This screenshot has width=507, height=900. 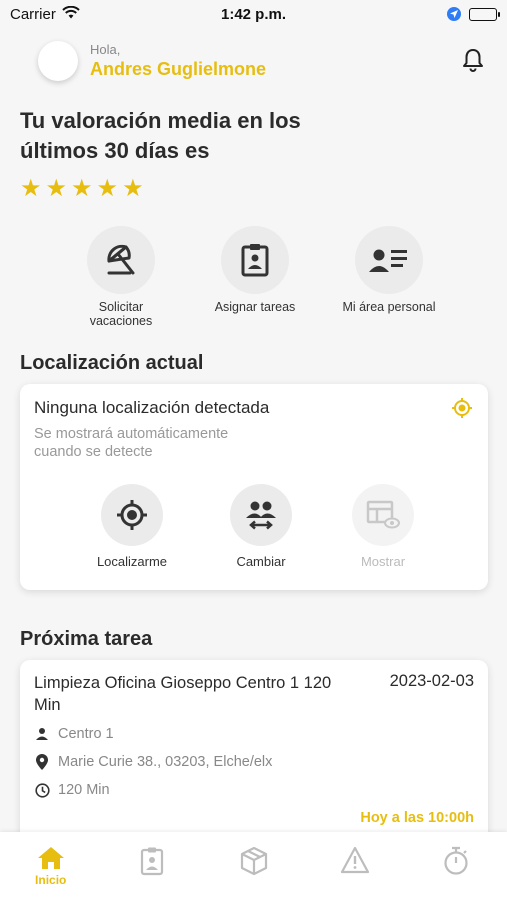 I want to click on request-vacation-label: Solicitar vacaciones, so click(x=121, y=314).